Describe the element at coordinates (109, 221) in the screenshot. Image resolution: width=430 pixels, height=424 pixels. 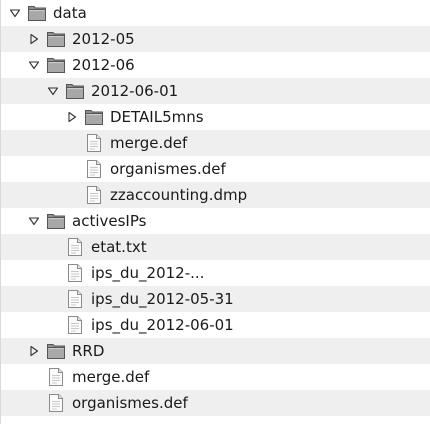
I see `tree-item-label: activesIPs` at that location.